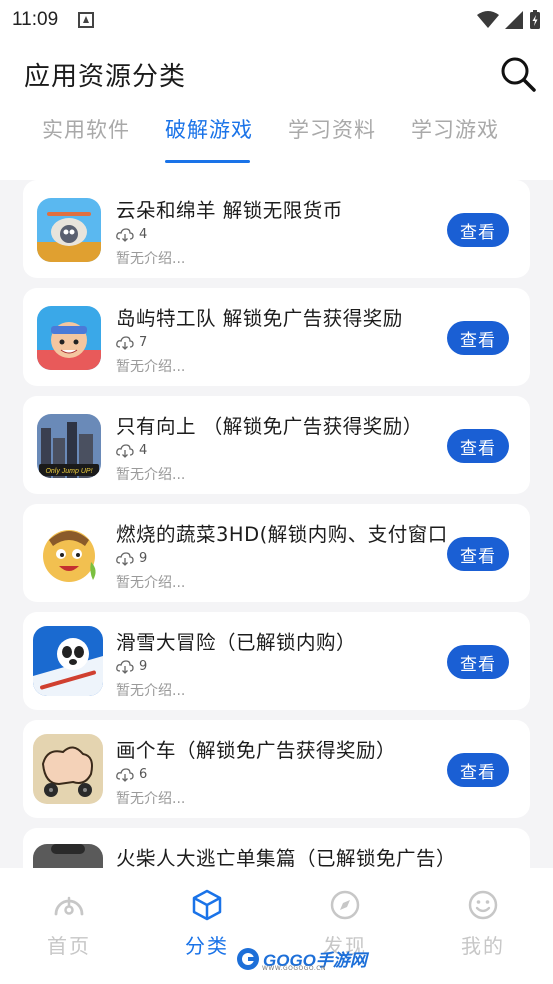 The width and height of the screenshot is (553, 984). I want to click on list-item: 滑雪大冒险（已解锁内购） 9 暂无介绍... 查看, so click(276, 661).